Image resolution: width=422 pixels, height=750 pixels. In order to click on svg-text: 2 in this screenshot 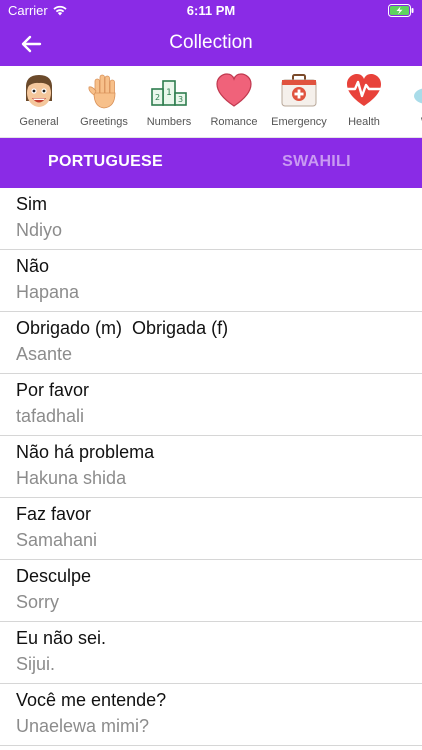, I will do `click(157, 97)`.